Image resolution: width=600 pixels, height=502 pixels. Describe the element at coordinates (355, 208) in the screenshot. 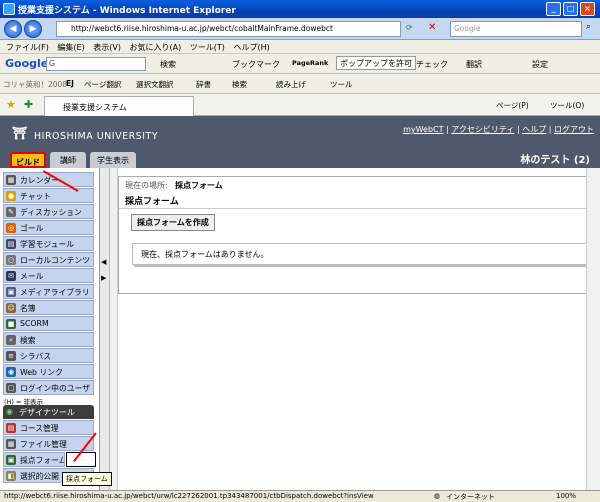

I see `title-divider` at that location.